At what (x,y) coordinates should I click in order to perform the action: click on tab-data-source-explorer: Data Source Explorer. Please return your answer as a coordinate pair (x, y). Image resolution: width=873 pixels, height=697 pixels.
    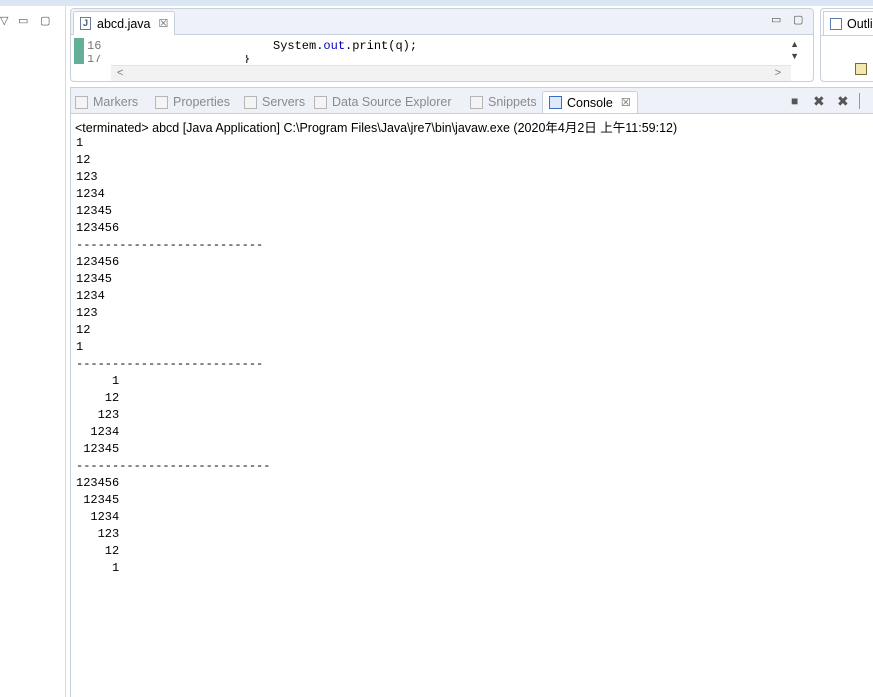
    Looking at the image, I should click on (383, 102).